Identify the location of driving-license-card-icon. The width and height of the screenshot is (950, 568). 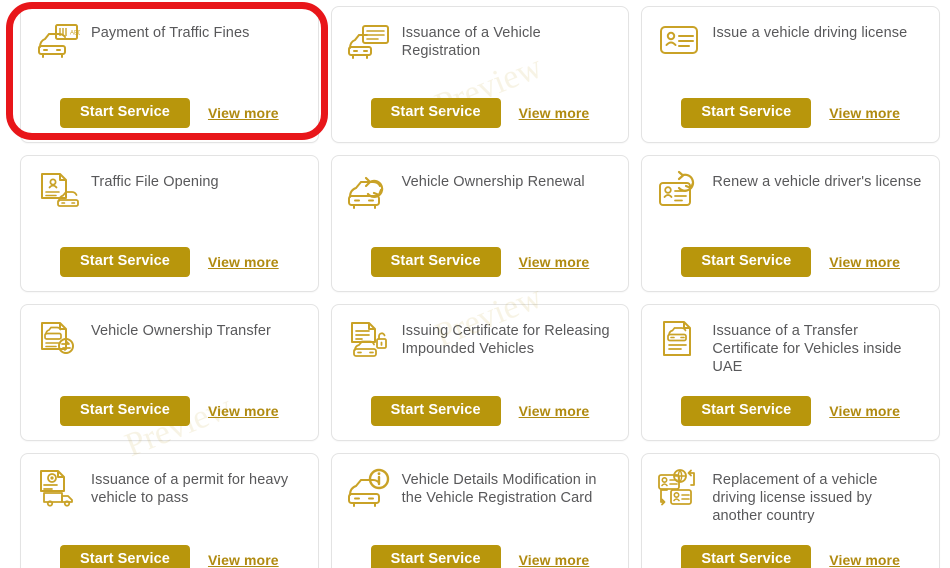
(679, 41).